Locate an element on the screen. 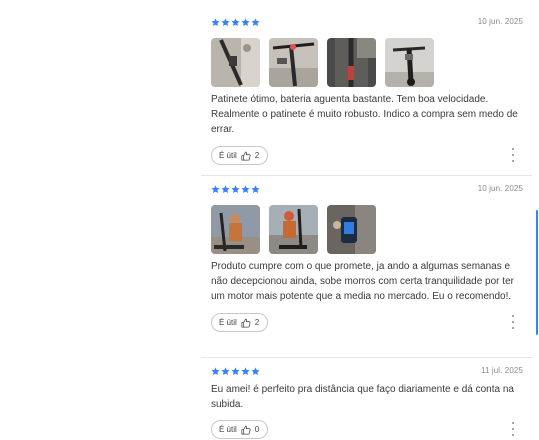 The height and width of the screenshot is (440, 539). scrollbar is located at coordinates (536, 218).